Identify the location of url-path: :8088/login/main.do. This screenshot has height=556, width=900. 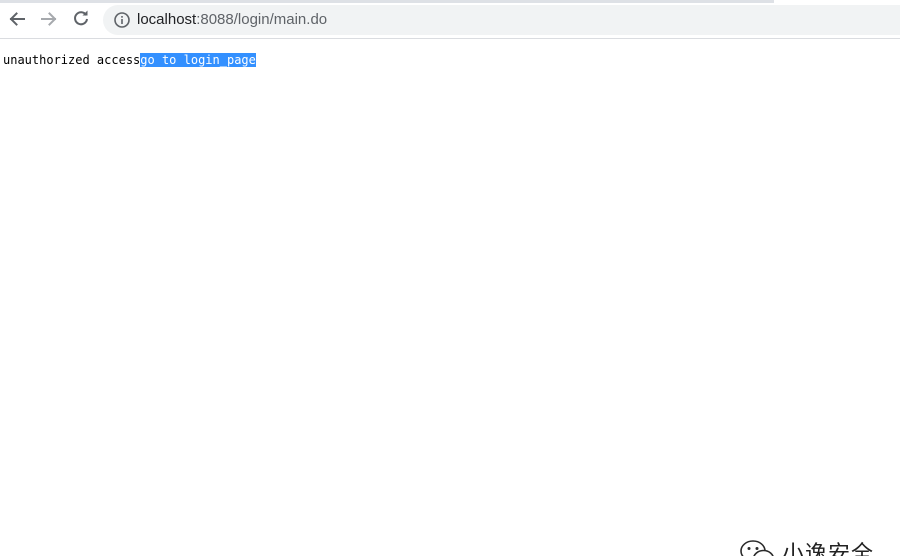
(262, 19).